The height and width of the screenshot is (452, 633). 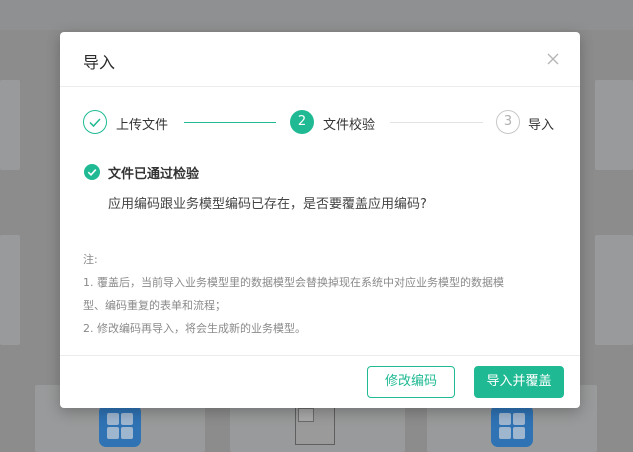 I want to click on step-connector-done, so click(x=230, y=122).